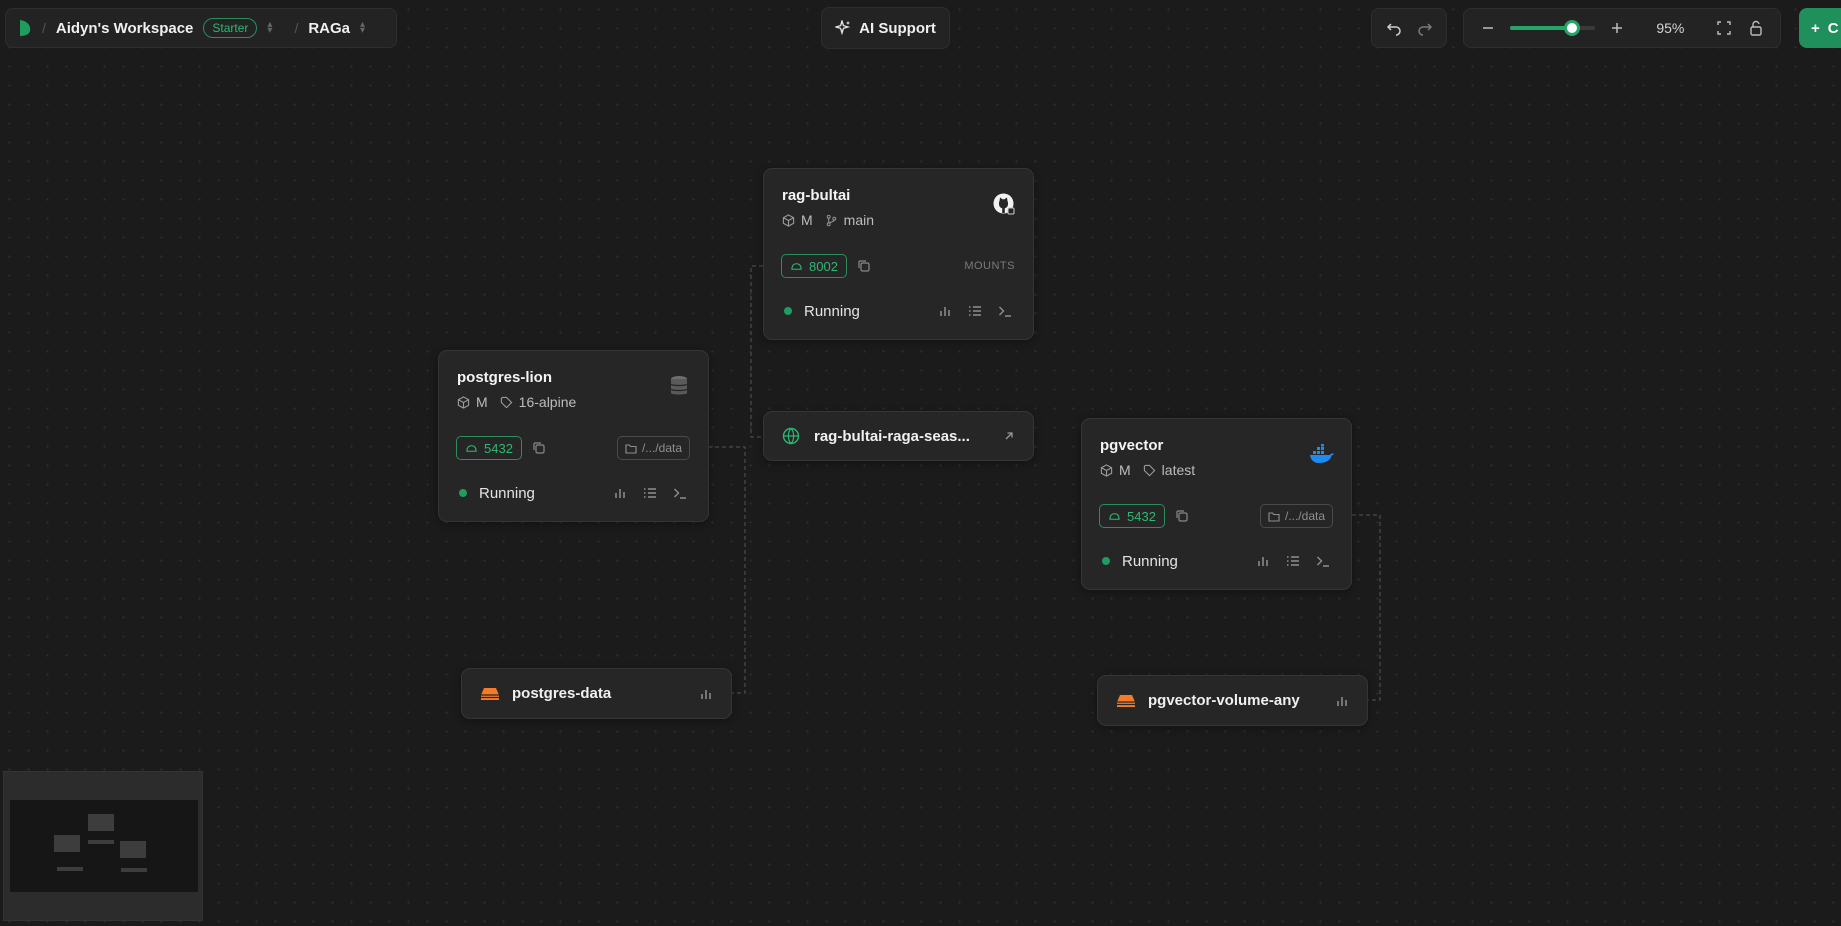  What do you see at coordinates (1224, 700) in the screenshot?
I see `volume-name: pgvector-volume-any` at bounding box center [1224, 700].